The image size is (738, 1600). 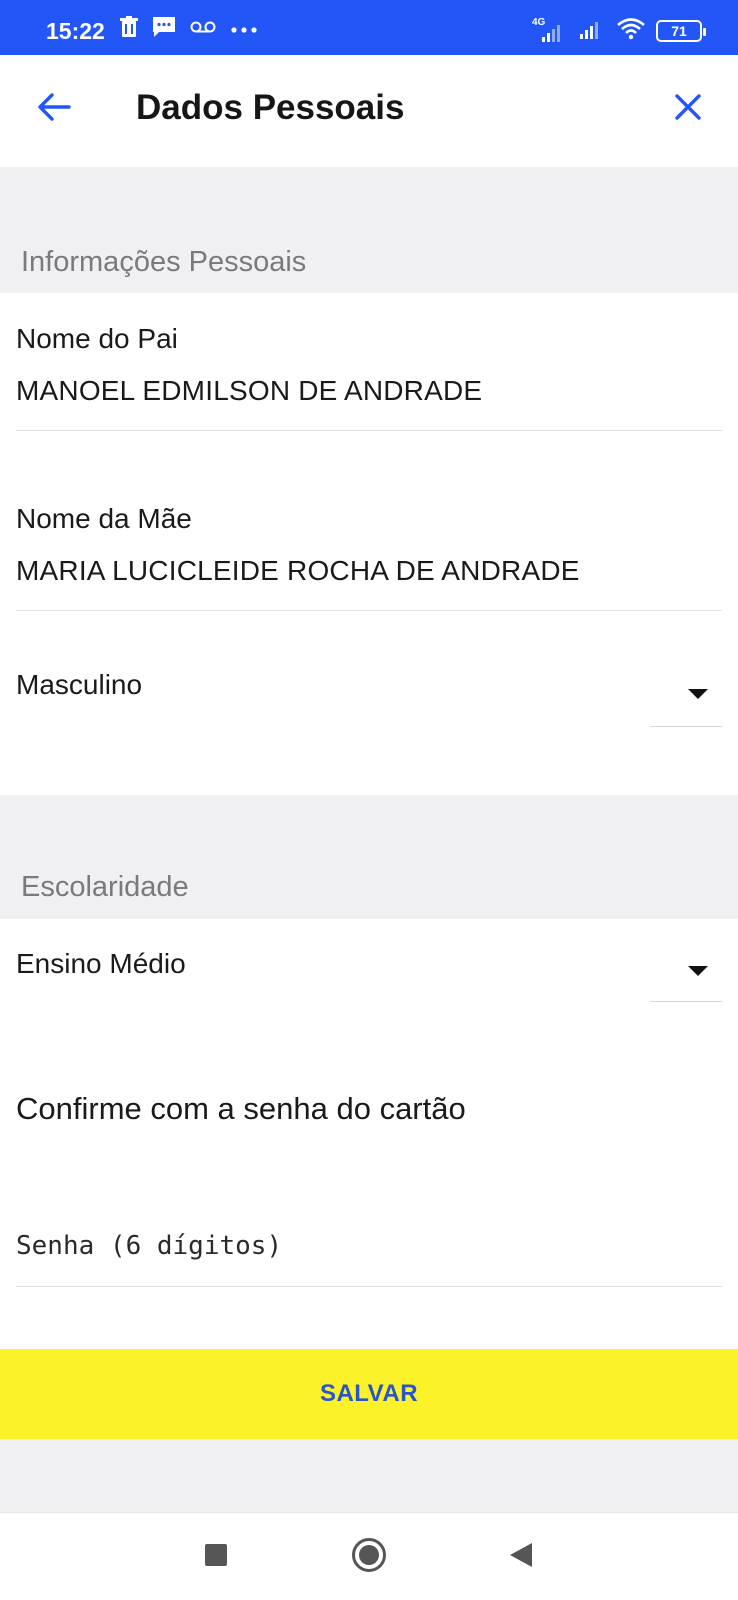 What do you see at coordinates (129, 29) in the screenshot?
I see `trash-icon` at bounding box center [129, 29].